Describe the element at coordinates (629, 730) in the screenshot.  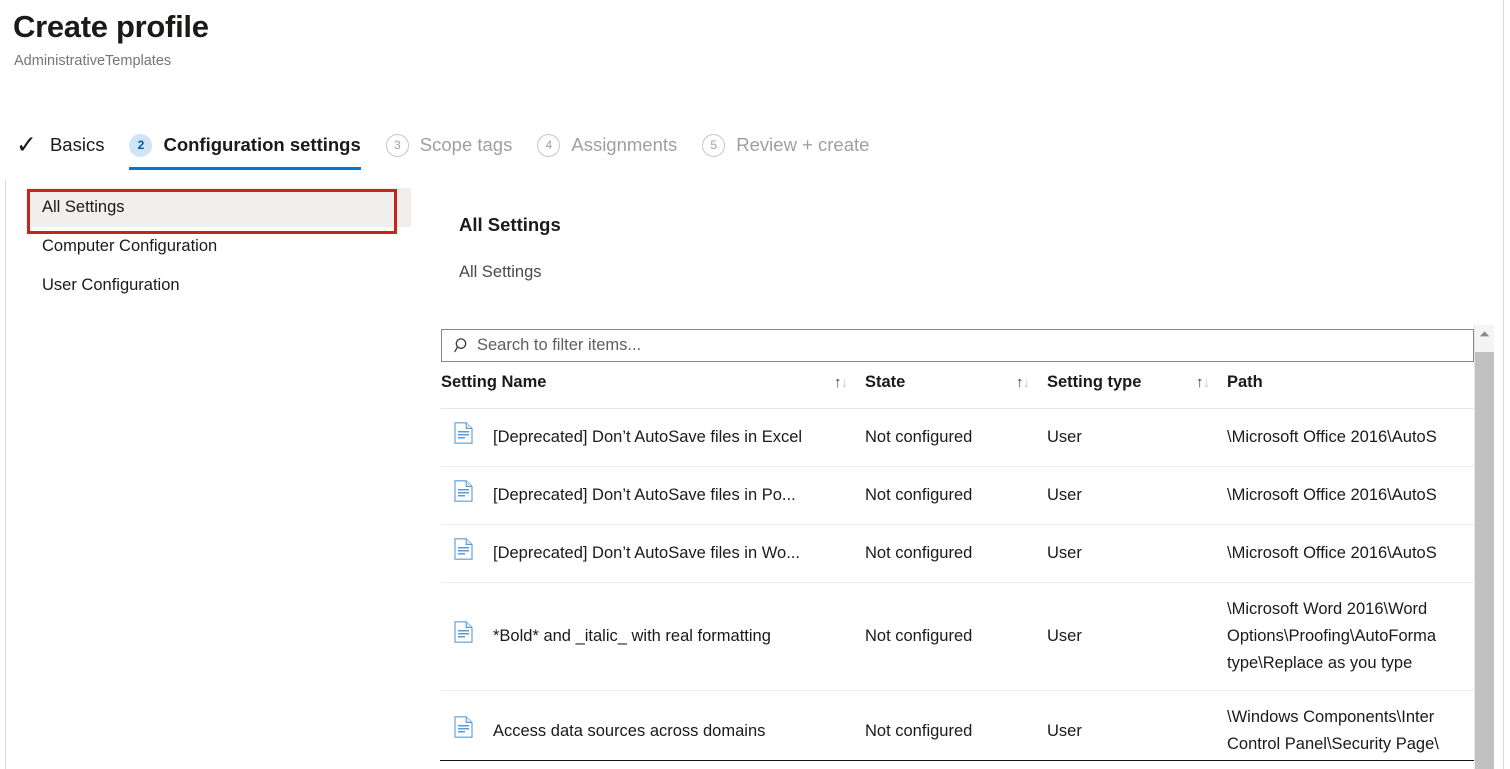
I see `setting-name-label: Access data sources across domains` at that location.